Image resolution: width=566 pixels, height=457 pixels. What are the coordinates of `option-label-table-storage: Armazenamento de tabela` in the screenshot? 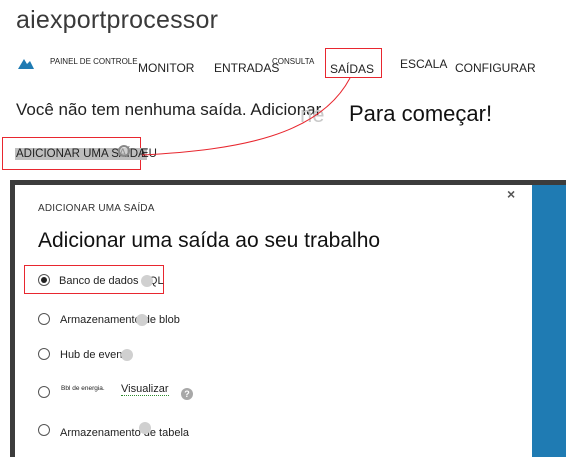 It's located at (125, 433).